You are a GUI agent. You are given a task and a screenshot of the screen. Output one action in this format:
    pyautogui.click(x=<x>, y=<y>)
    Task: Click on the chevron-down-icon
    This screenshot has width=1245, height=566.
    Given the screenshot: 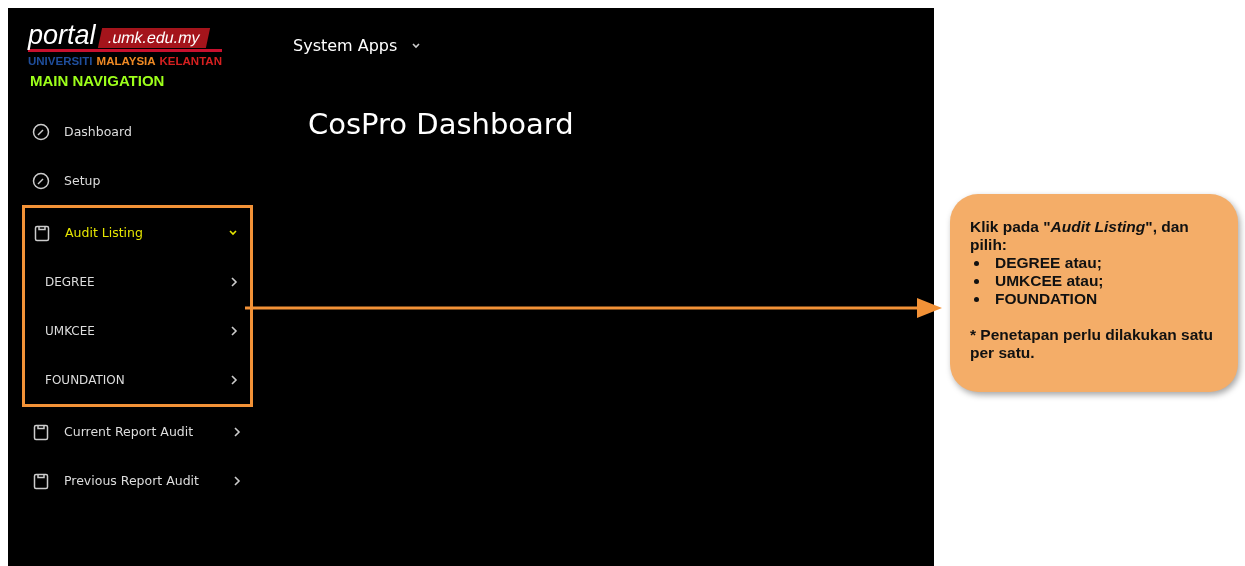 What is the action you would take?
    pyautogui.click(x=416, y=45)
    